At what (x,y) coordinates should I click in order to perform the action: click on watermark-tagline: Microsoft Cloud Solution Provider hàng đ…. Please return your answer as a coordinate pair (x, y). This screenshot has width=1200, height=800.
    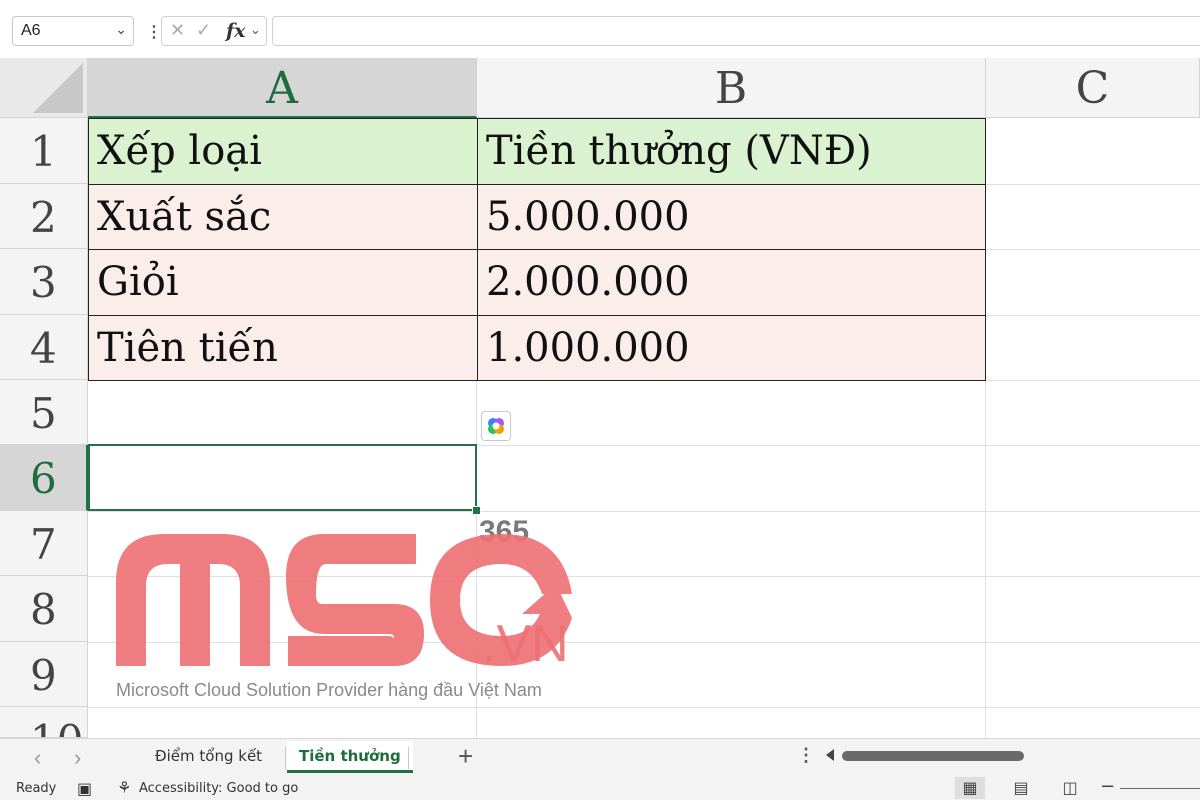
    Looking at the image, I should click on (329, 690).